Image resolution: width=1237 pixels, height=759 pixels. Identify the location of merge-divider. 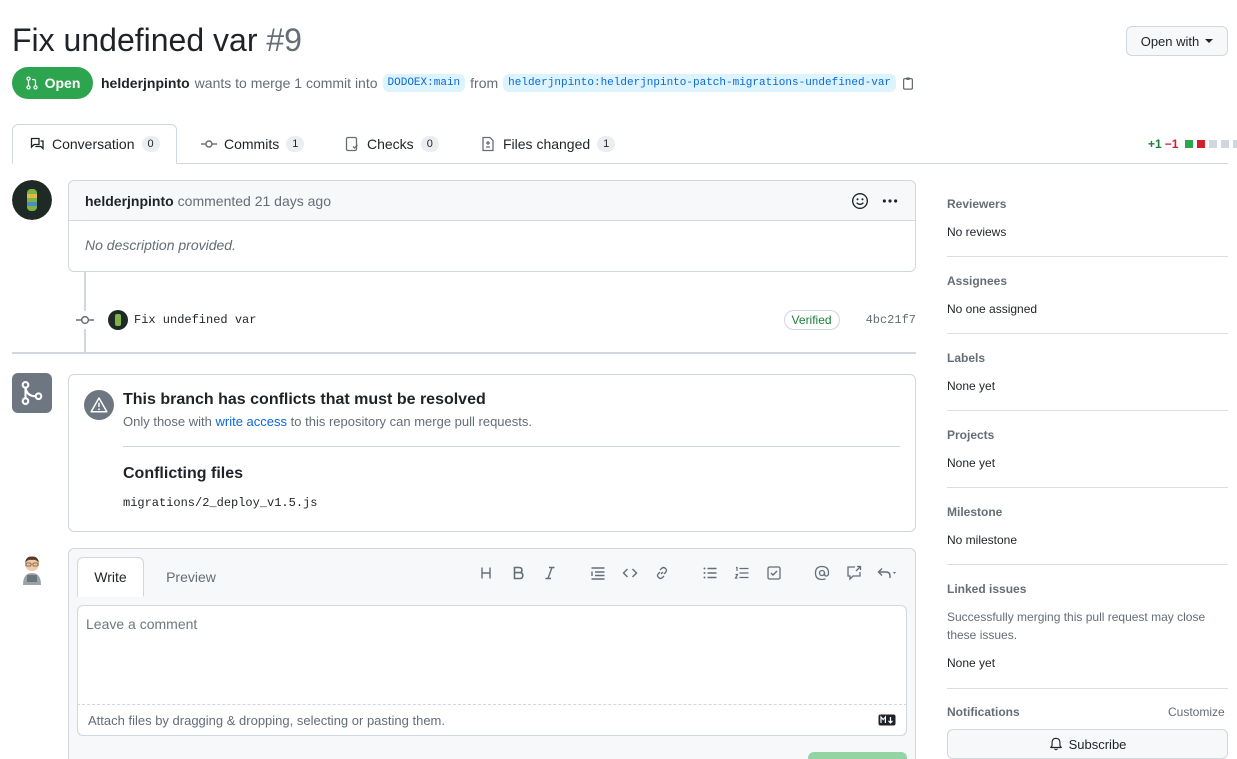
(511, 446).